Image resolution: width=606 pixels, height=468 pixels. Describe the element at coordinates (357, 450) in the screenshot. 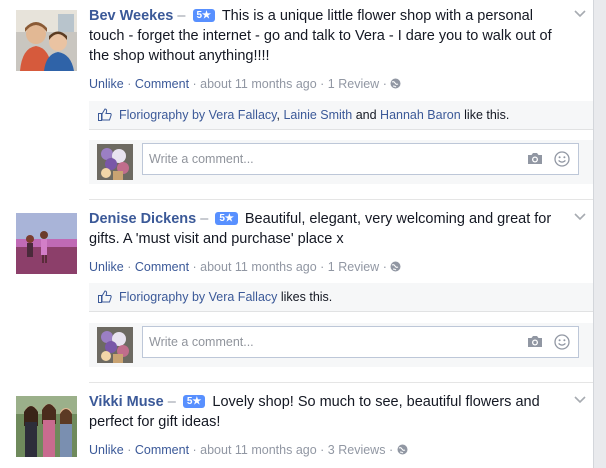

I see `review-count: 3 Reviews` at that location.